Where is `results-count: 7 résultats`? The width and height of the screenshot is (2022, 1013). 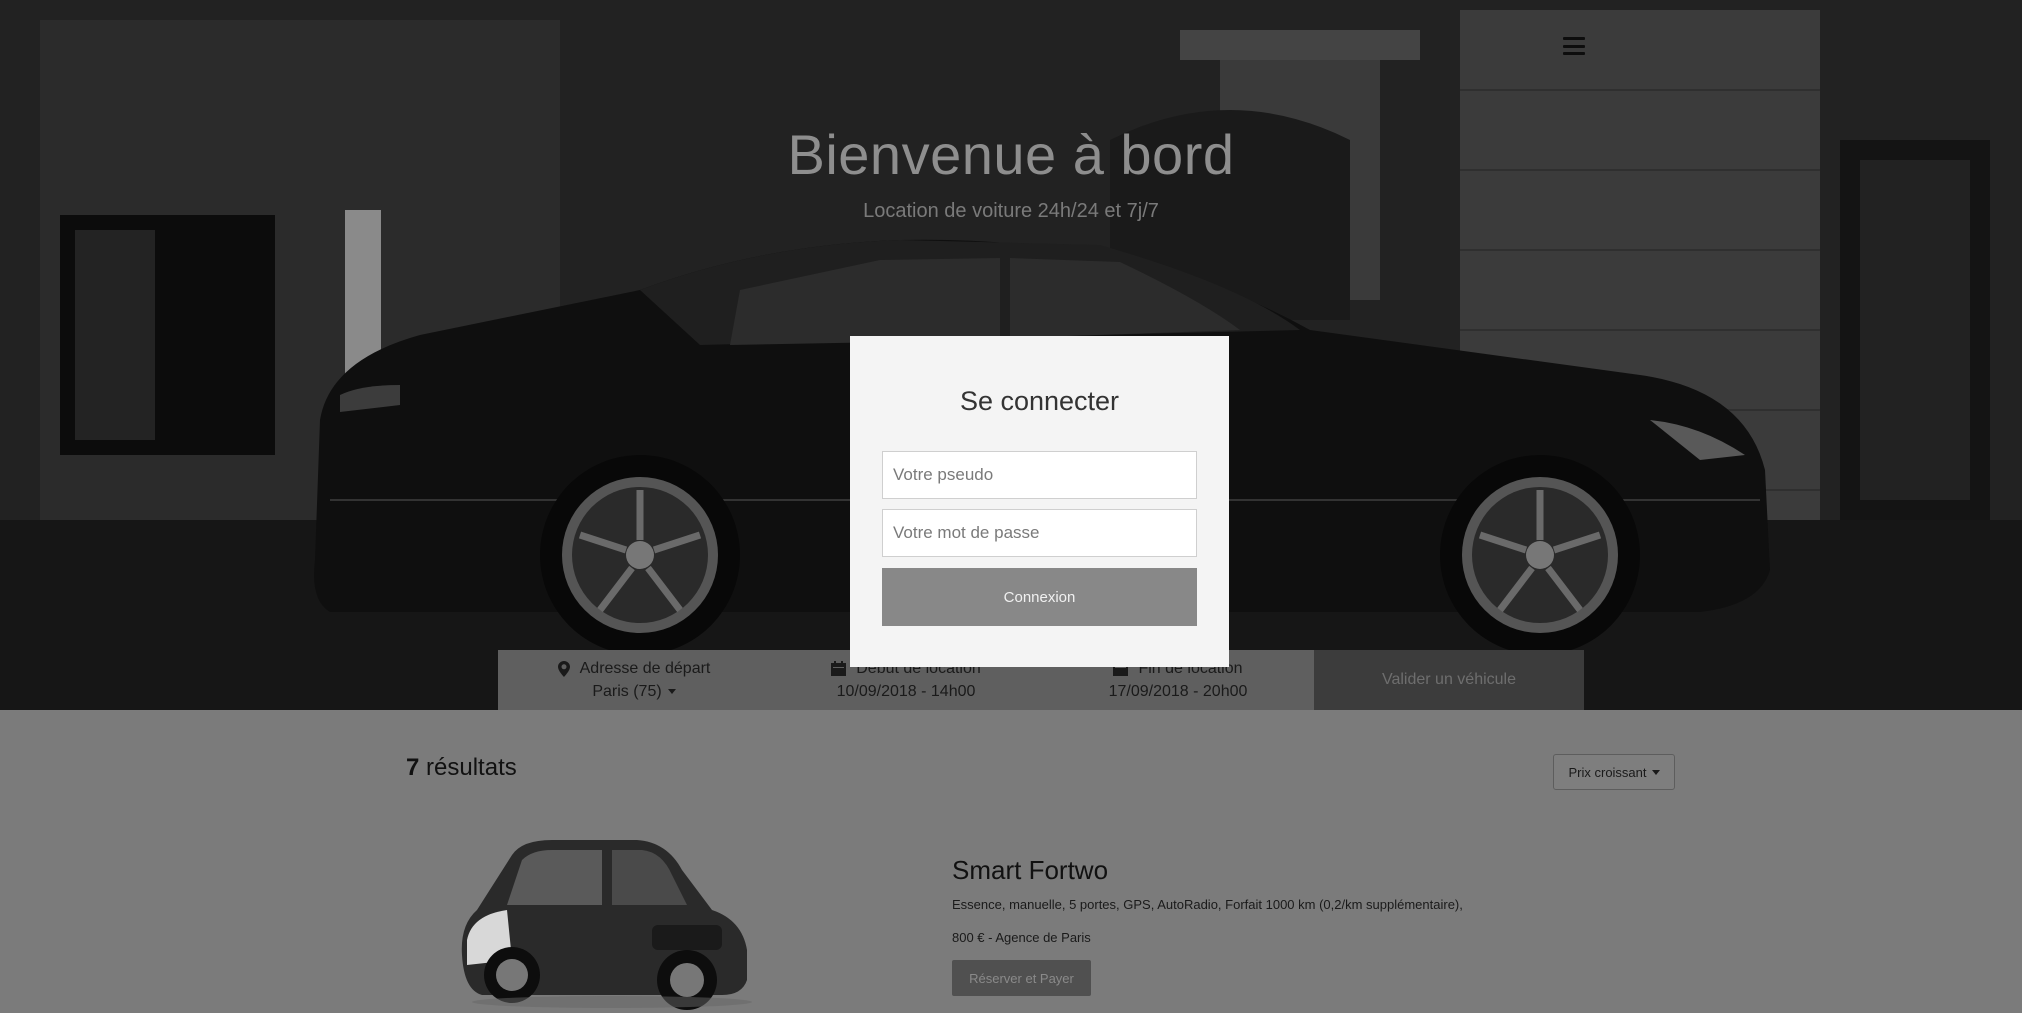 results-count: 7 résultats is located at coordinates (461, 768).